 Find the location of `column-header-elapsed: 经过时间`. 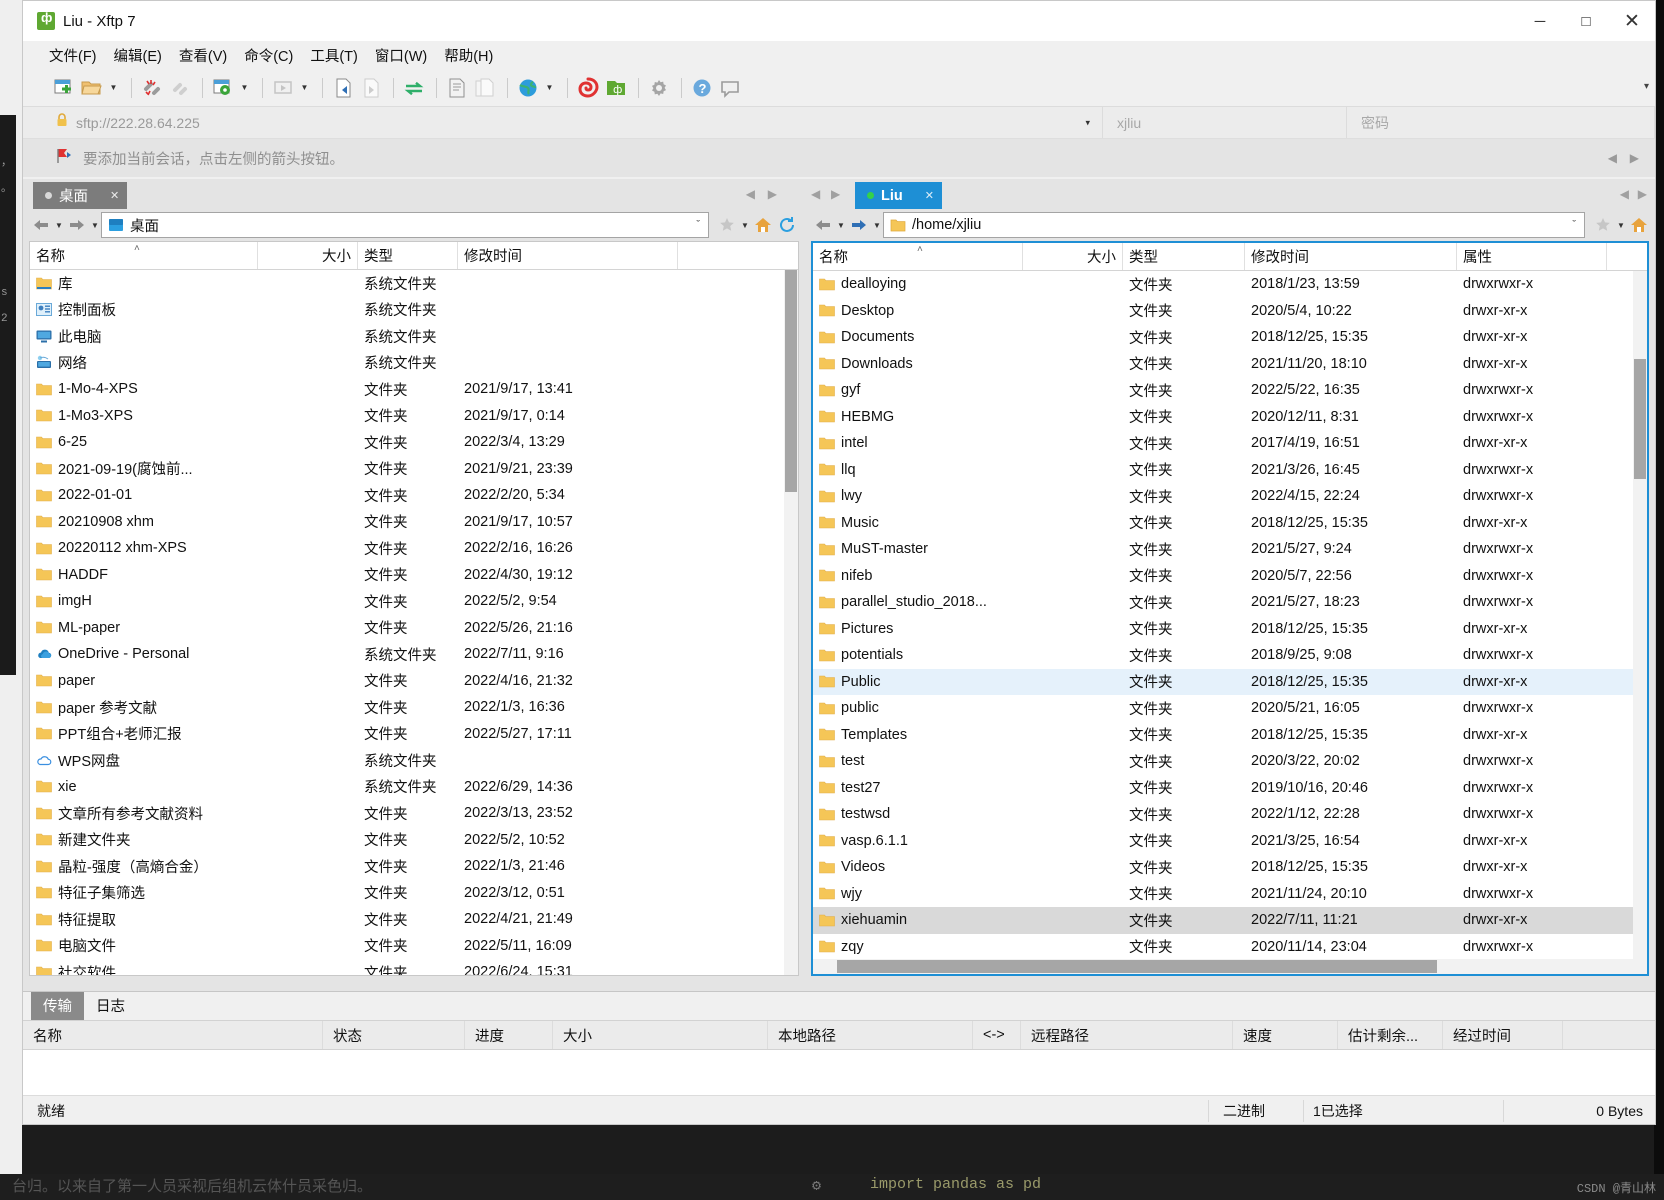

column-header-elapsed: 经过时间 is located at coordinates (1503, 1035).